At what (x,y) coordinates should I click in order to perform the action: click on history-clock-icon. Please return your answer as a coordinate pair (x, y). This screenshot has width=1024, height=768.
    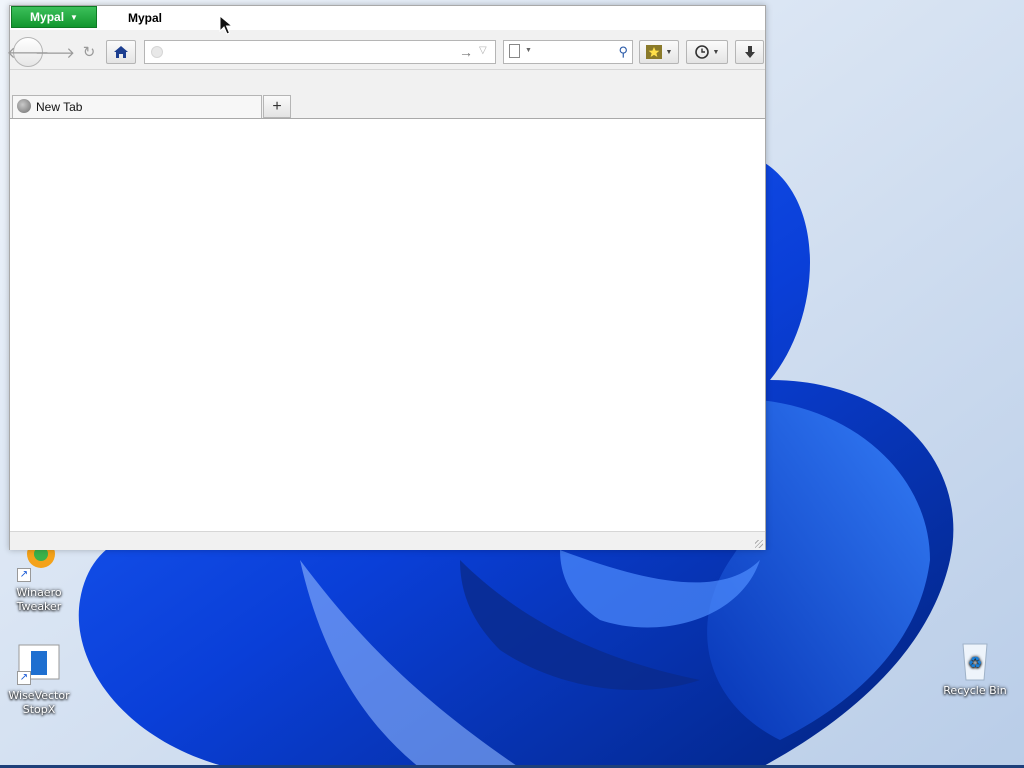
    Looking at the image, I should click on (701, 52).